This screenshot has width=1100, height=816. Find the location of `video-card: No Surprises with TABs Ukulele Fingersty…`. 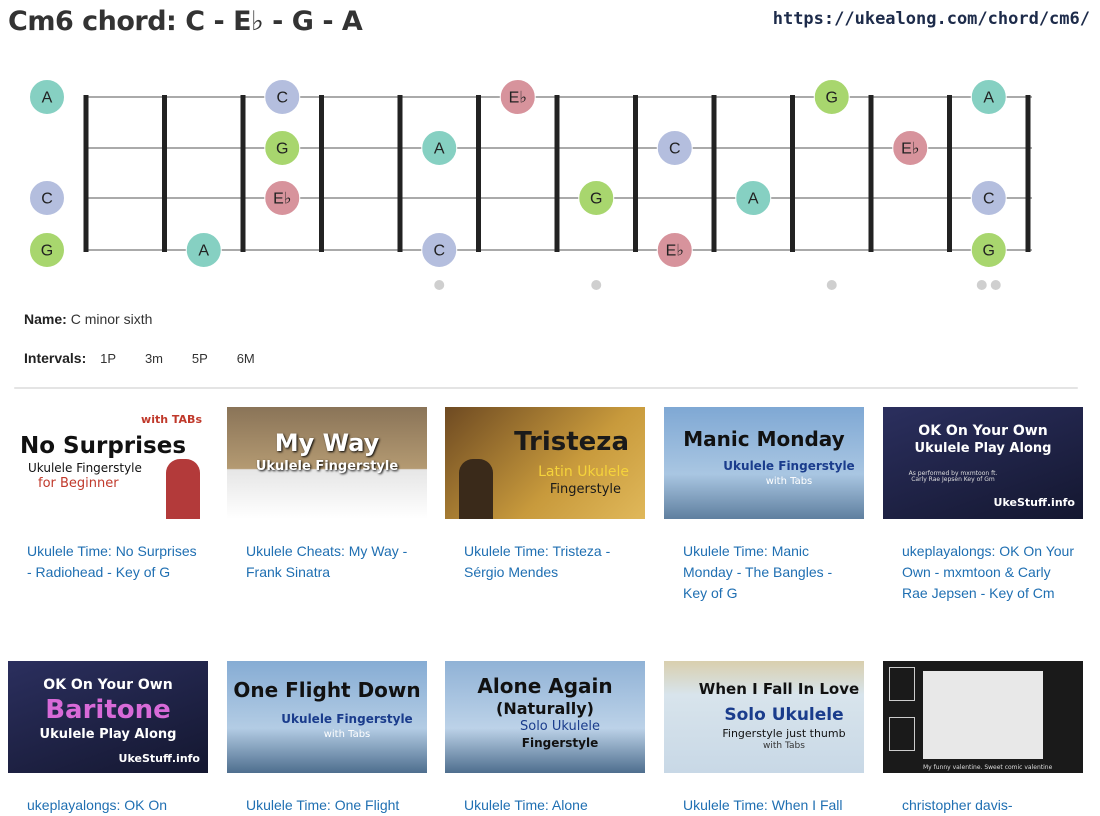

video-card: No Surprises with TABs Ukulele Fingersty… is located at coordinates (108, 495).